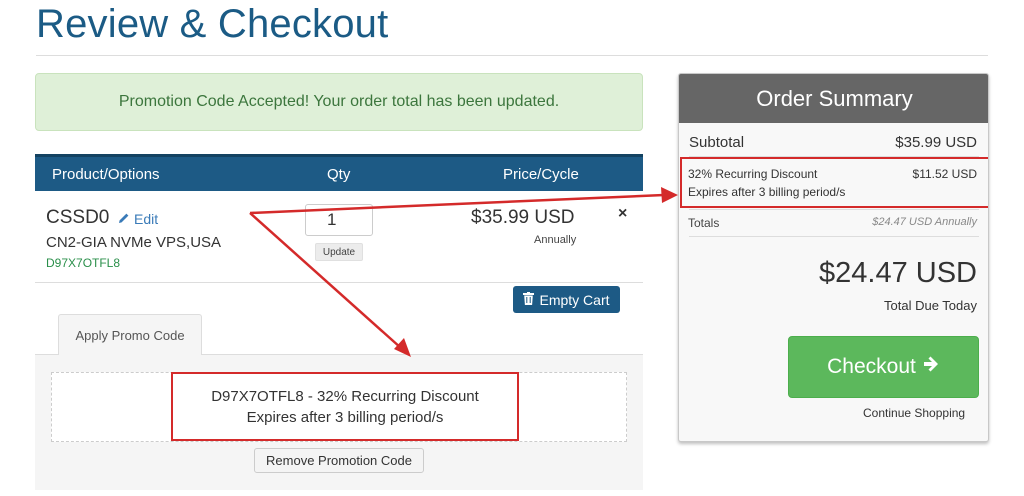  I want to click on tab-apply-promo-code: Apply Promo Code, so click(130, 334).